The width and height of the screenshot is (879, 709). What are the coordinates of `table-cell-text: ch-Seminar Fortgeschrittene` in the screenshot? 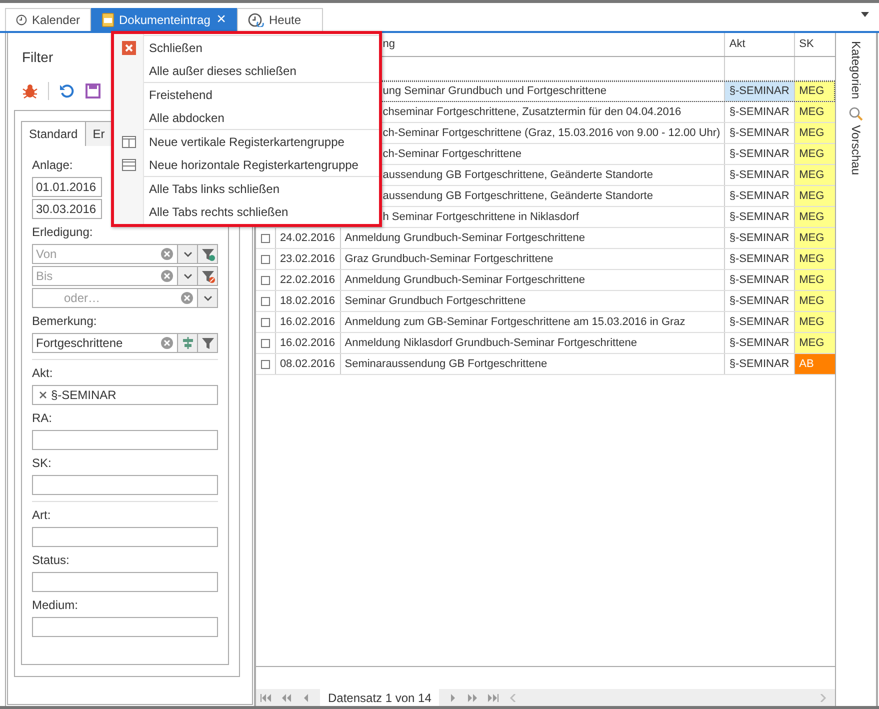 It's located at (452, 154).